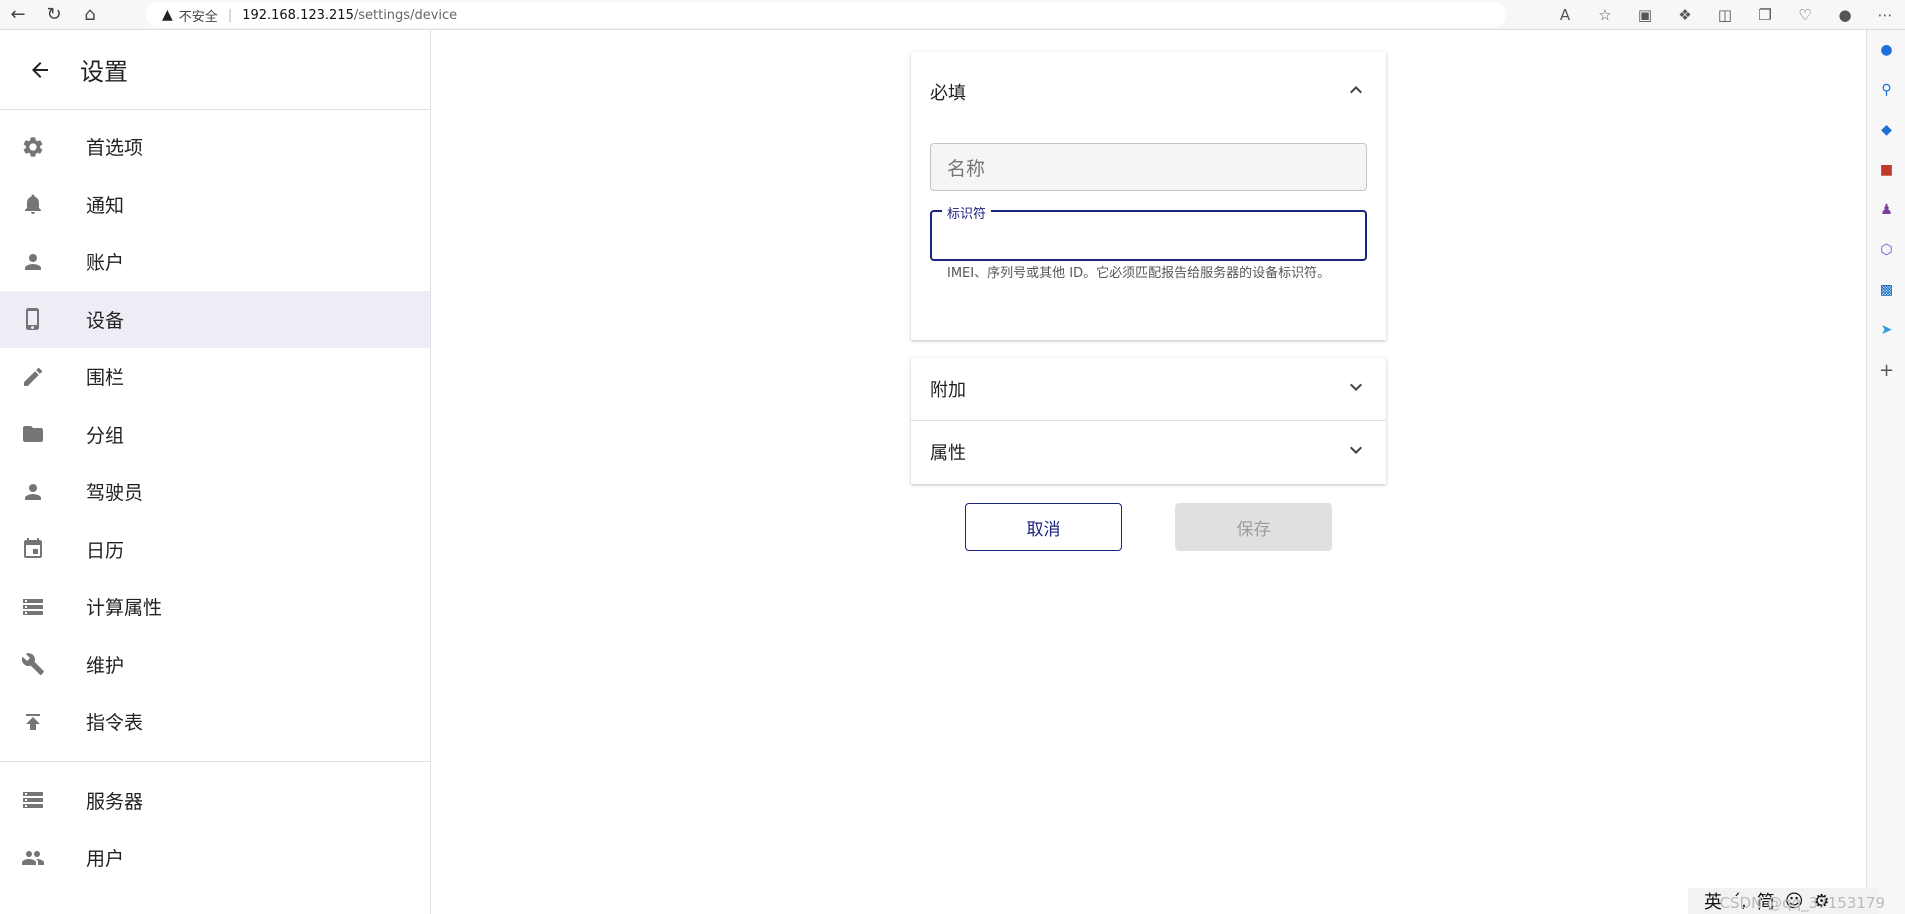  Describe the element at coordinates (1886, 330) in the screenshot. I see `send-icon: ➤` at that location.